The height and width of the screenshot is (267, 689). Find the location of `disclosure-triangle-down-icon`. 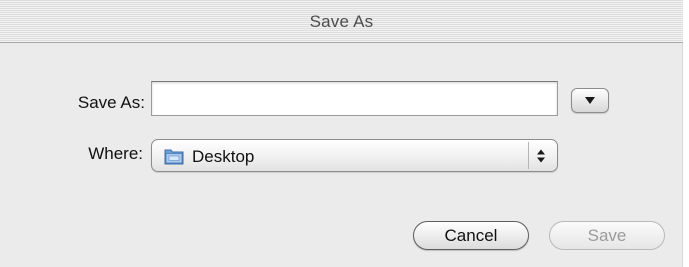

disclosure-triangle-down-icon is located at coordinates (590, 100).